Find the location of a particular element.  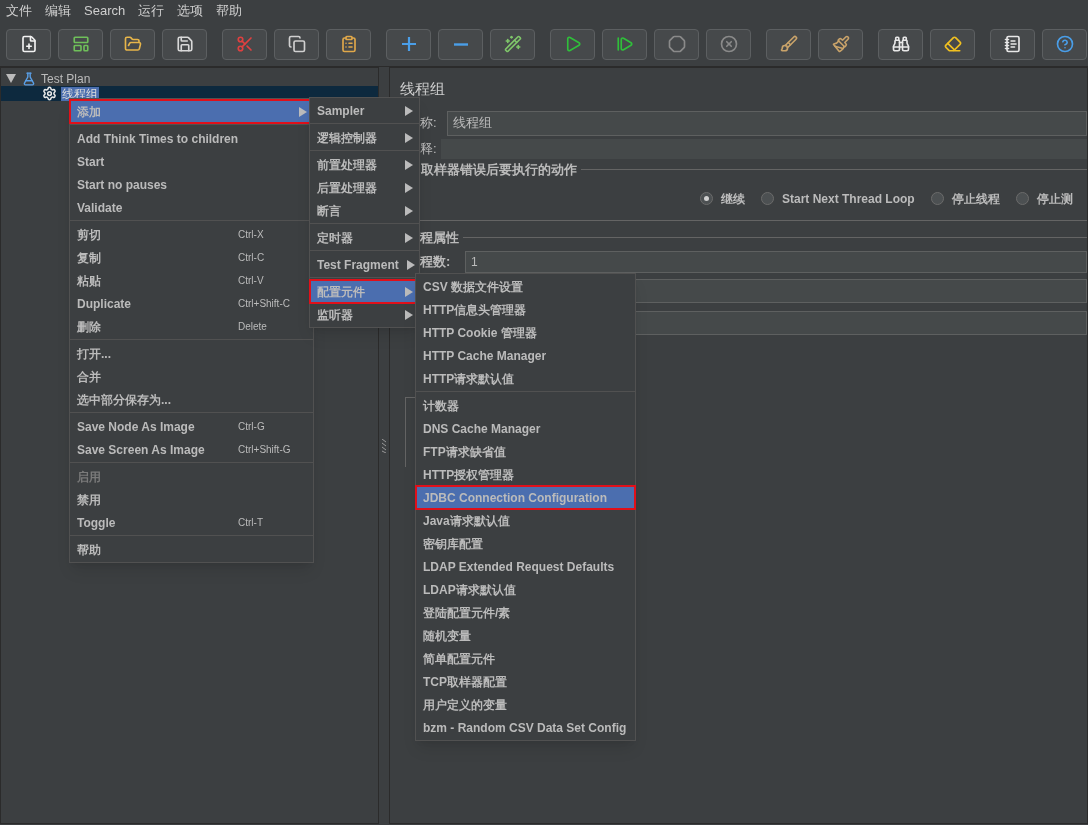

section-title: 程属性 is located at coordinates (439, 237).